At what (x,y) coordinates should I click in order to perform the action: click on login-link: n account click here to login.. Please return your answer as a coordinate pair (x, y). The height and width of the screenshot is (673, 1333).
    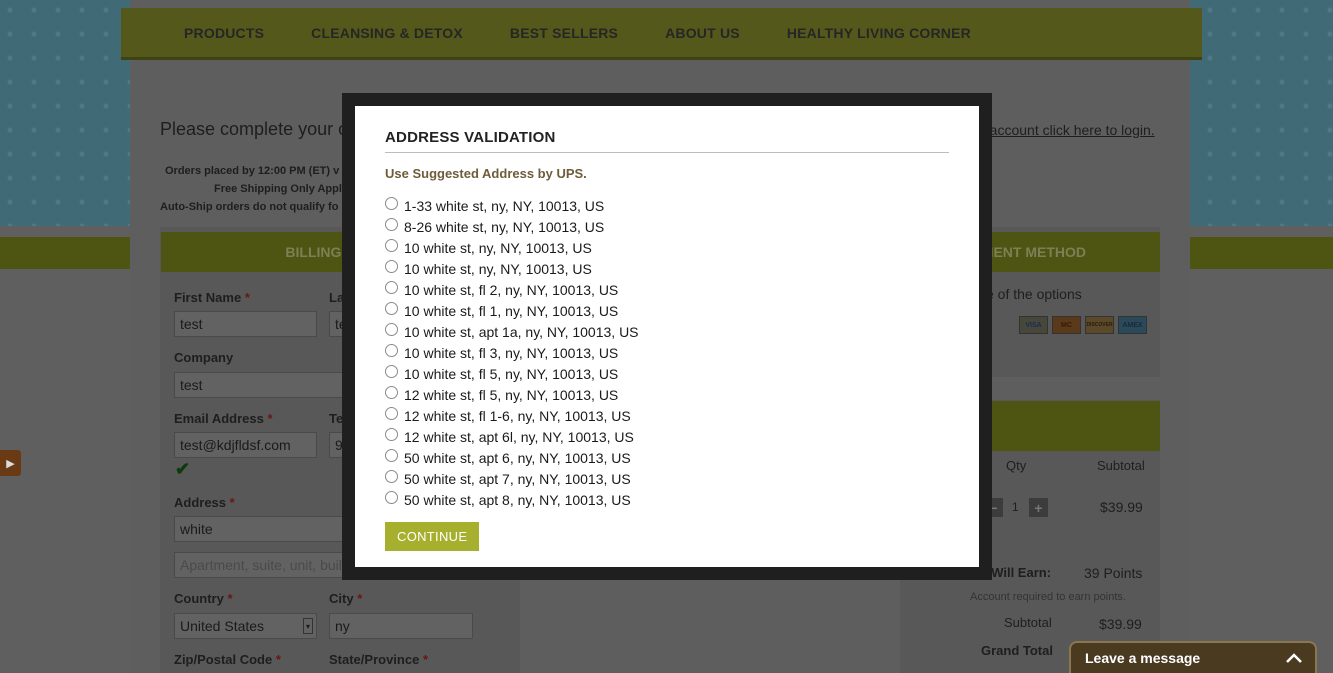
    Looking at the image, I should click on (1066, 130).